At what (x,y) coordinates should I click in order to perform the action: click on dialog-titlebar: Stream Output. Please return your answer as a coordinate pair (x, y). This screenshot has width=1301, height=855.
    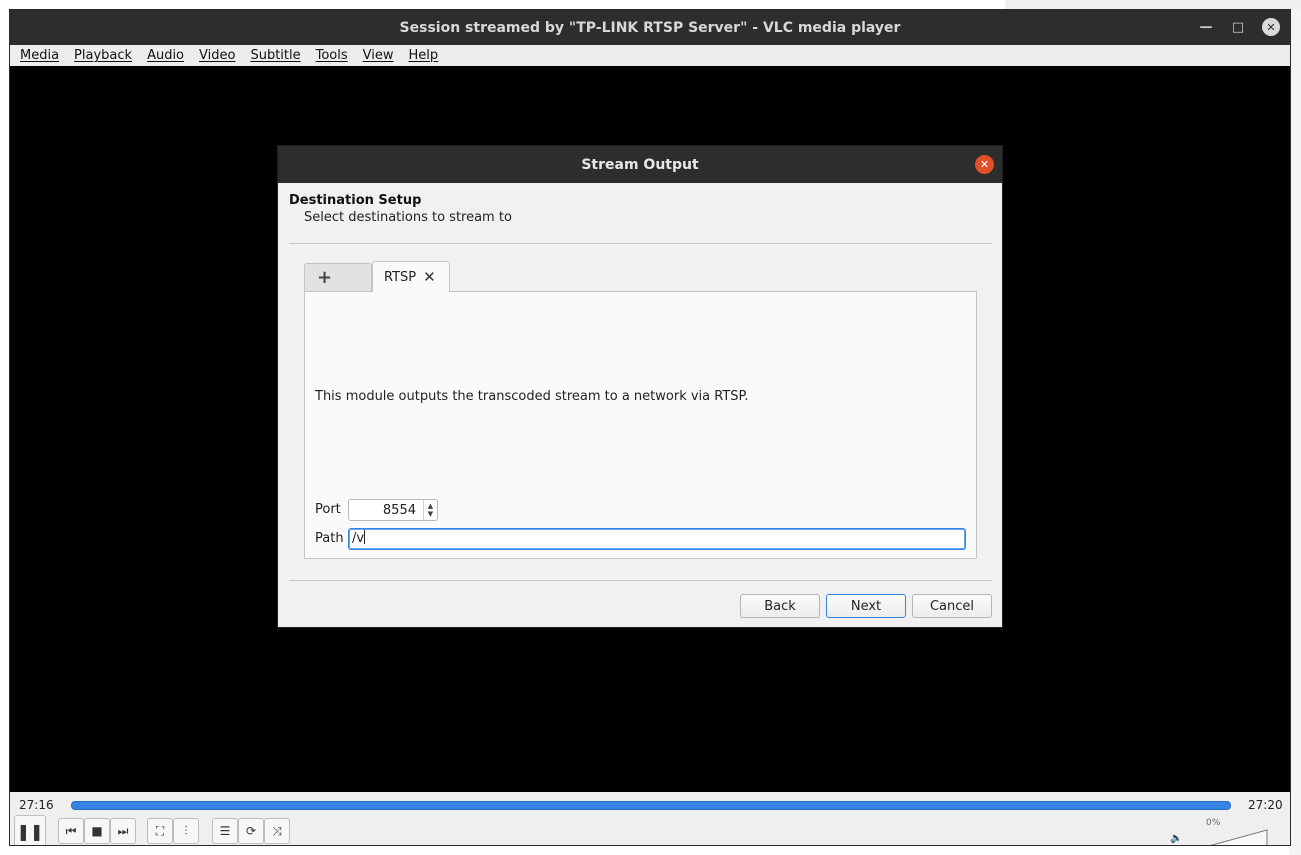
    Looking at the image, I should click on (640, 164).